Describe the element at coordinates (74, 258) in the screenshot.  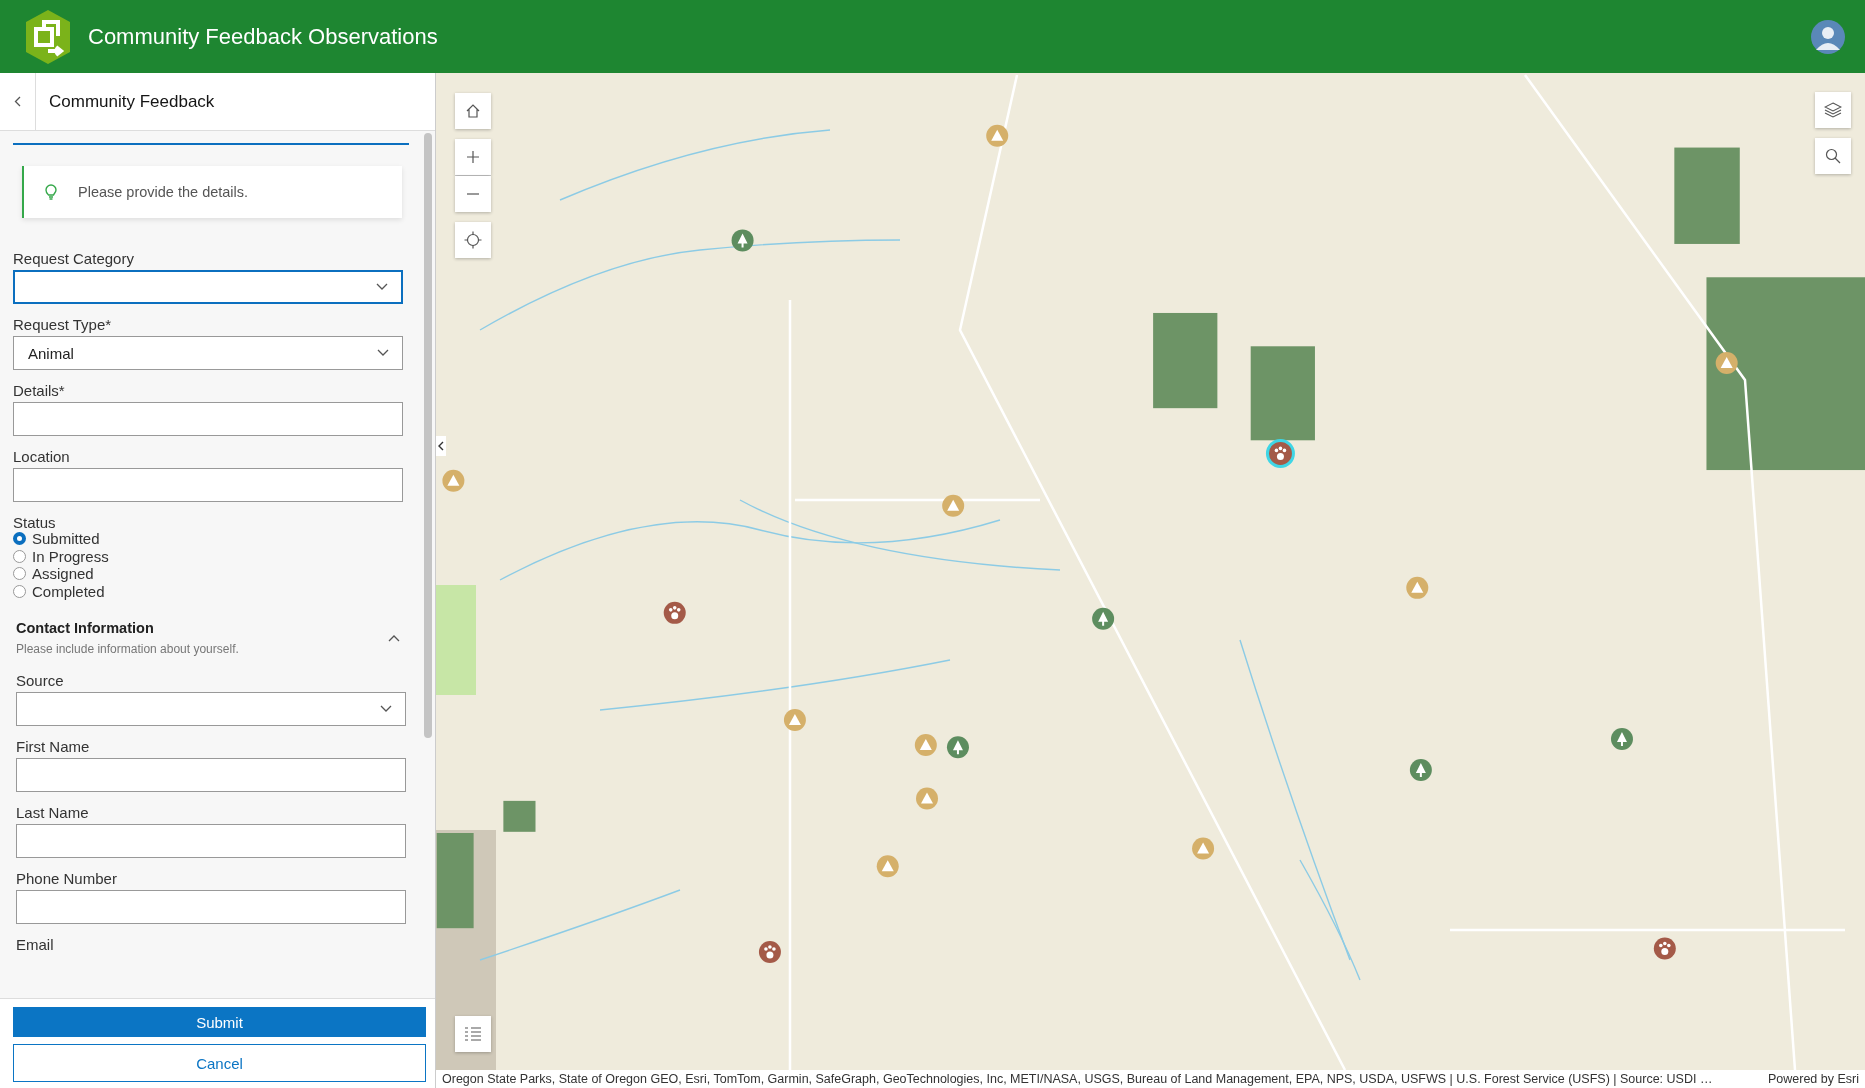
I see `field-label: Request Category` at that location.